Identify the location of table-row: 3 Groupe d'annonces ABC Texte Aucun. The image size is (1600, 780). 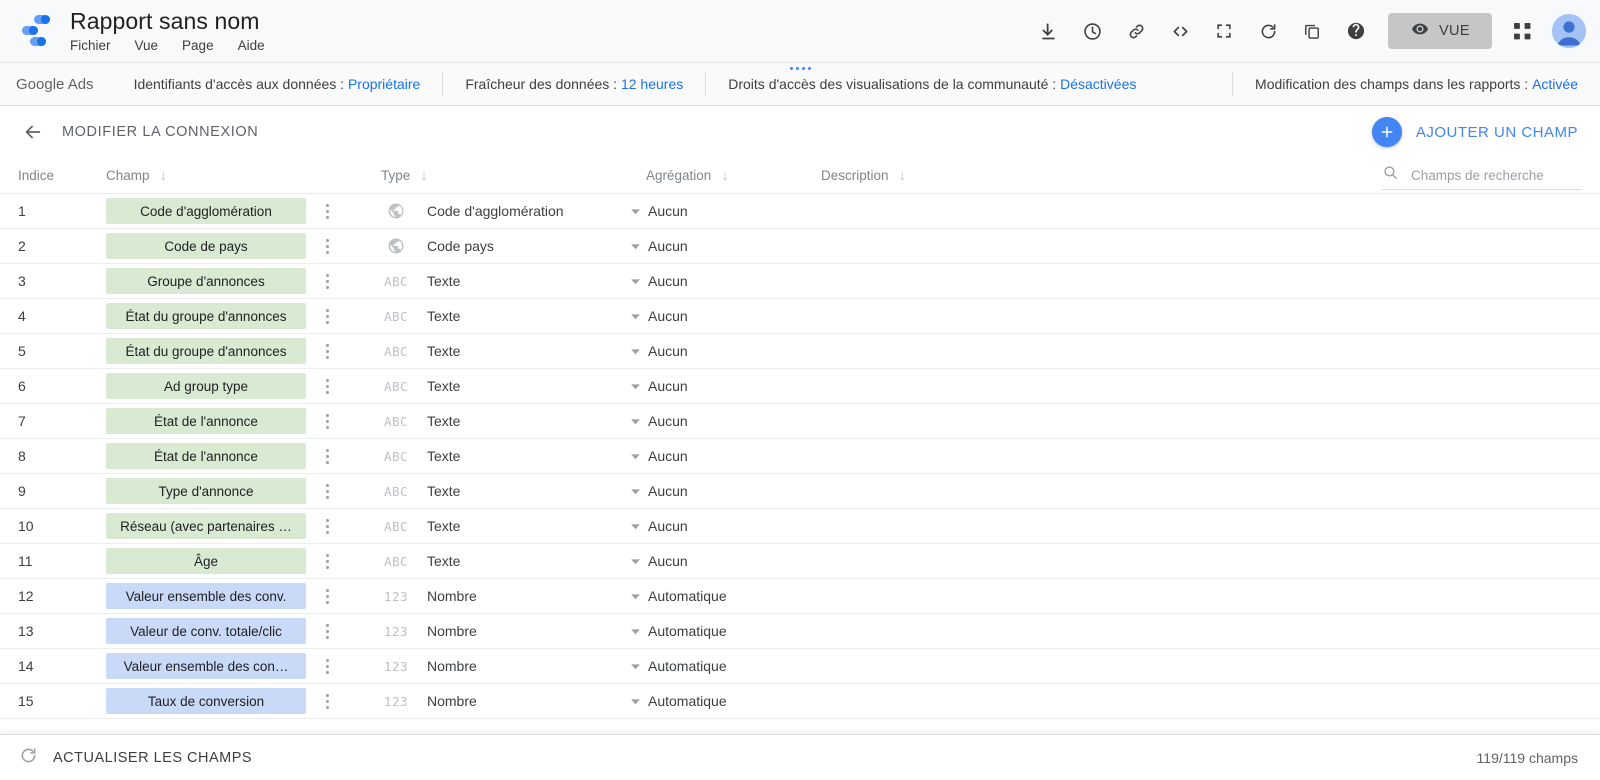
(800, 281).